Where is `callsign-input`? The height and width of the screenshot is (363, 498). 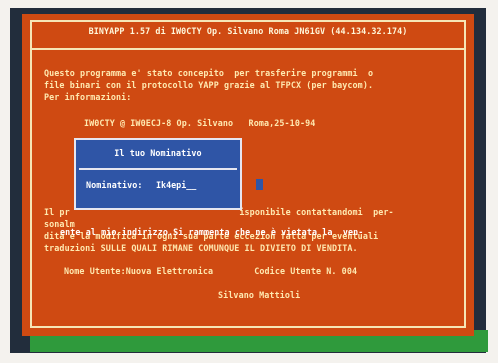
callsign-input is located at coordinates (186, 185).